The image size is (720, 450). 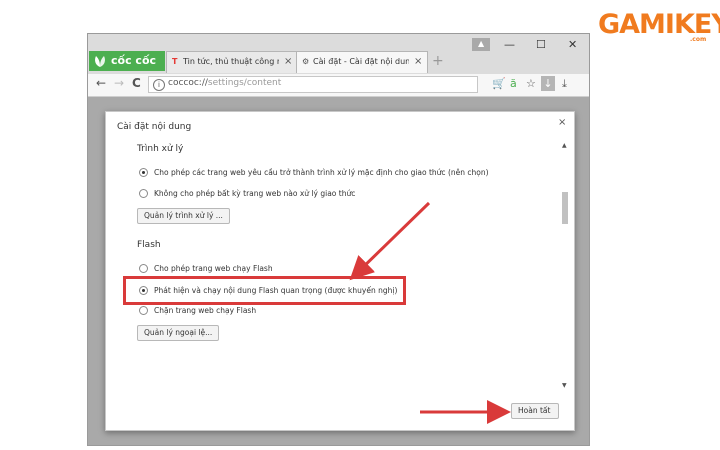 I want to click on tab-settings: ⚙ Cài đặt - Cài đặt nội dung ×, so click(x=362, y=62).